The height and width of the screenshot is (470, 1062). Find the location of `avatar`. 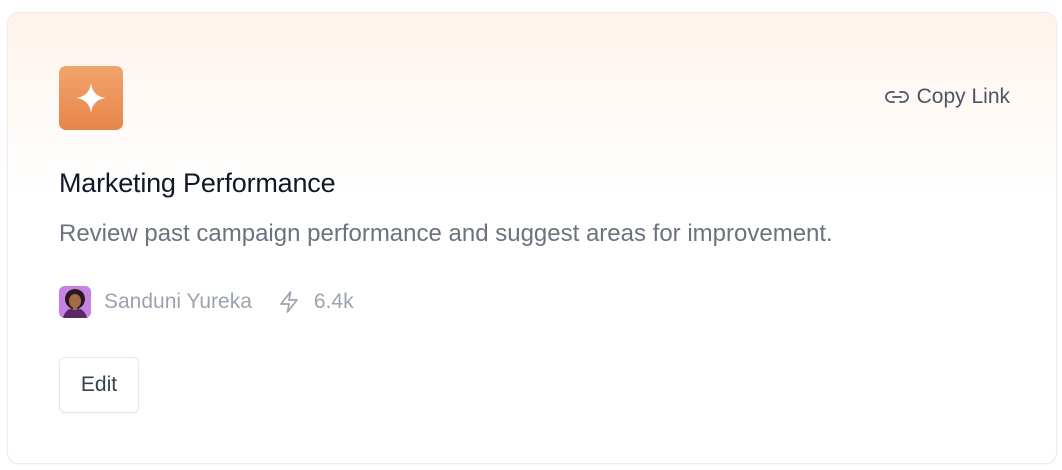

avatar is located at coordinates (75, 302).